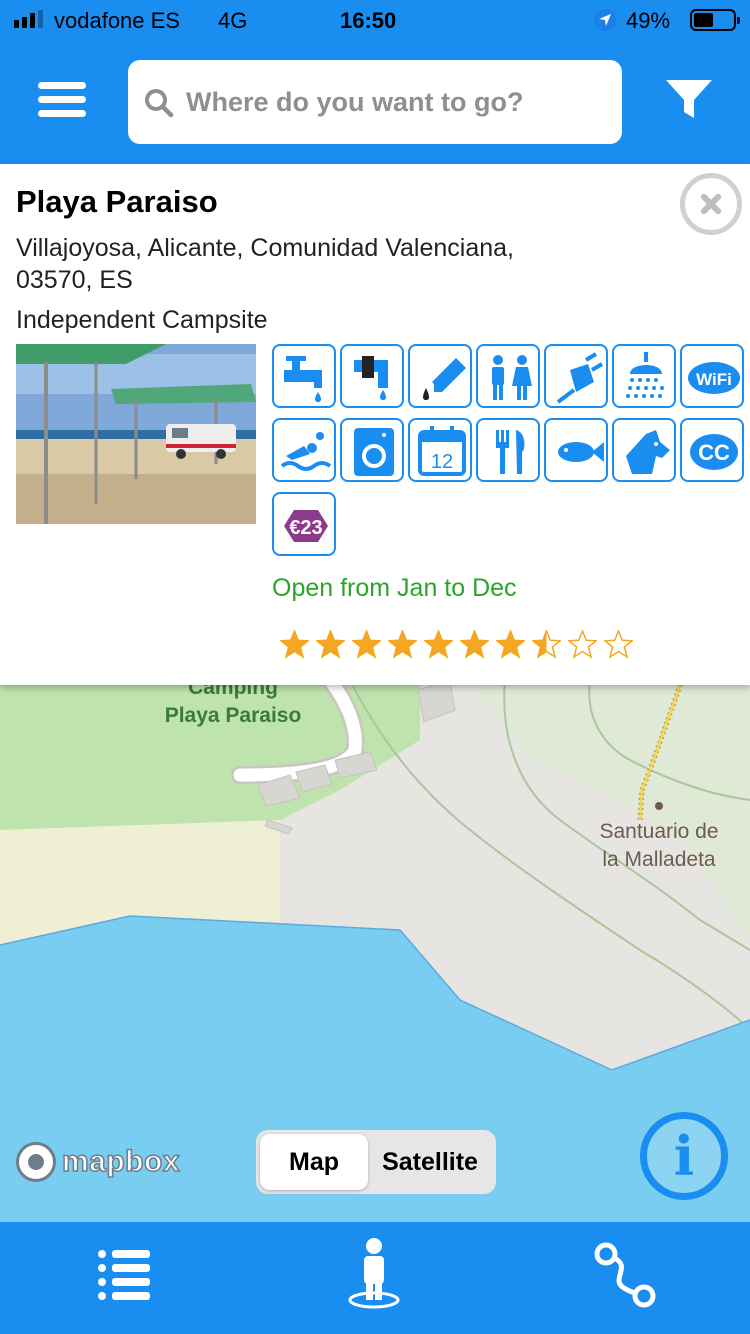  What do you see at coordinates (126, 1276) in the screenshot?
I see `list-icon` at bounding box center [126, 1276].